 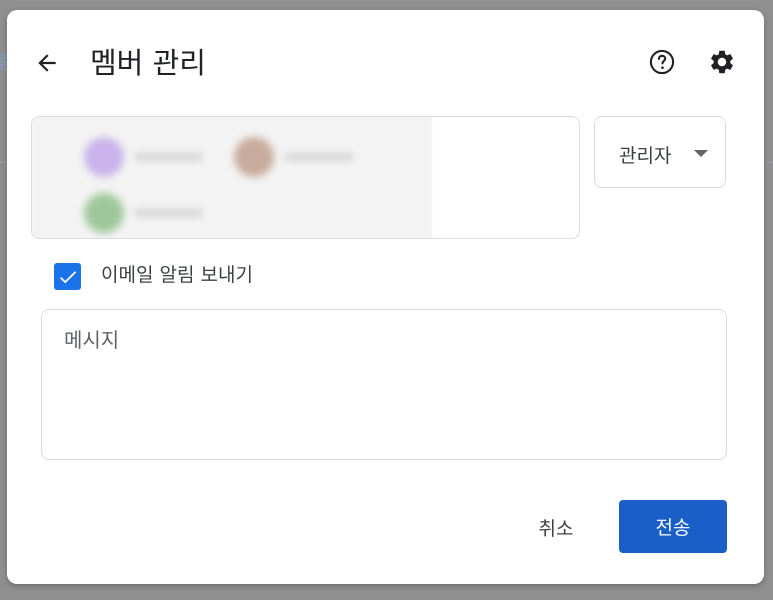 What do you see at coordinates (556, 527) in the screenshot?
I see `cancel-button: 취소` at bounding box center [556, 527].